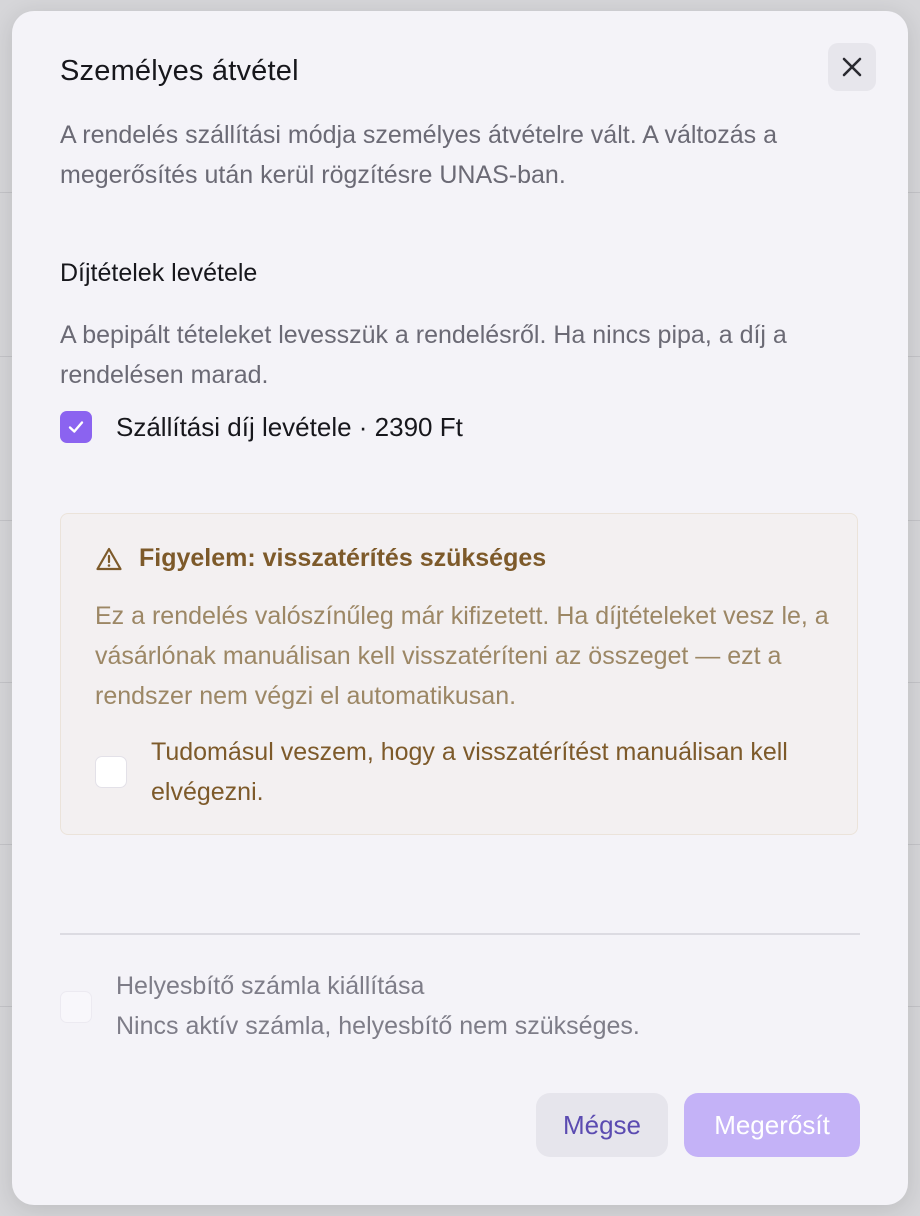 This screenshot has height=1216, width=920. I want to click on confirm-button: Megerősít, so click(772, 1125).